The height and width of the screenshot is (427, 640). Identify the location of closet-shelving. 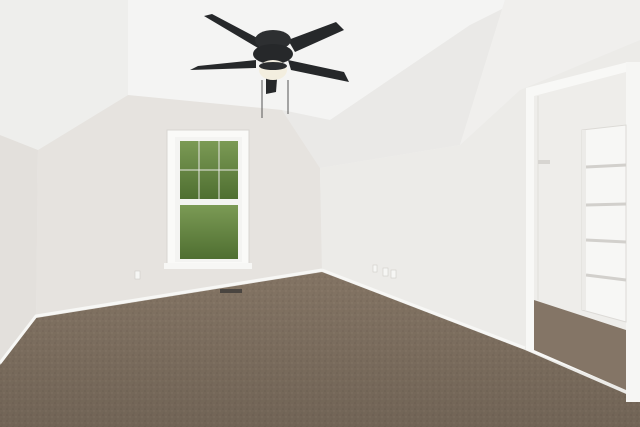
(604, 223).